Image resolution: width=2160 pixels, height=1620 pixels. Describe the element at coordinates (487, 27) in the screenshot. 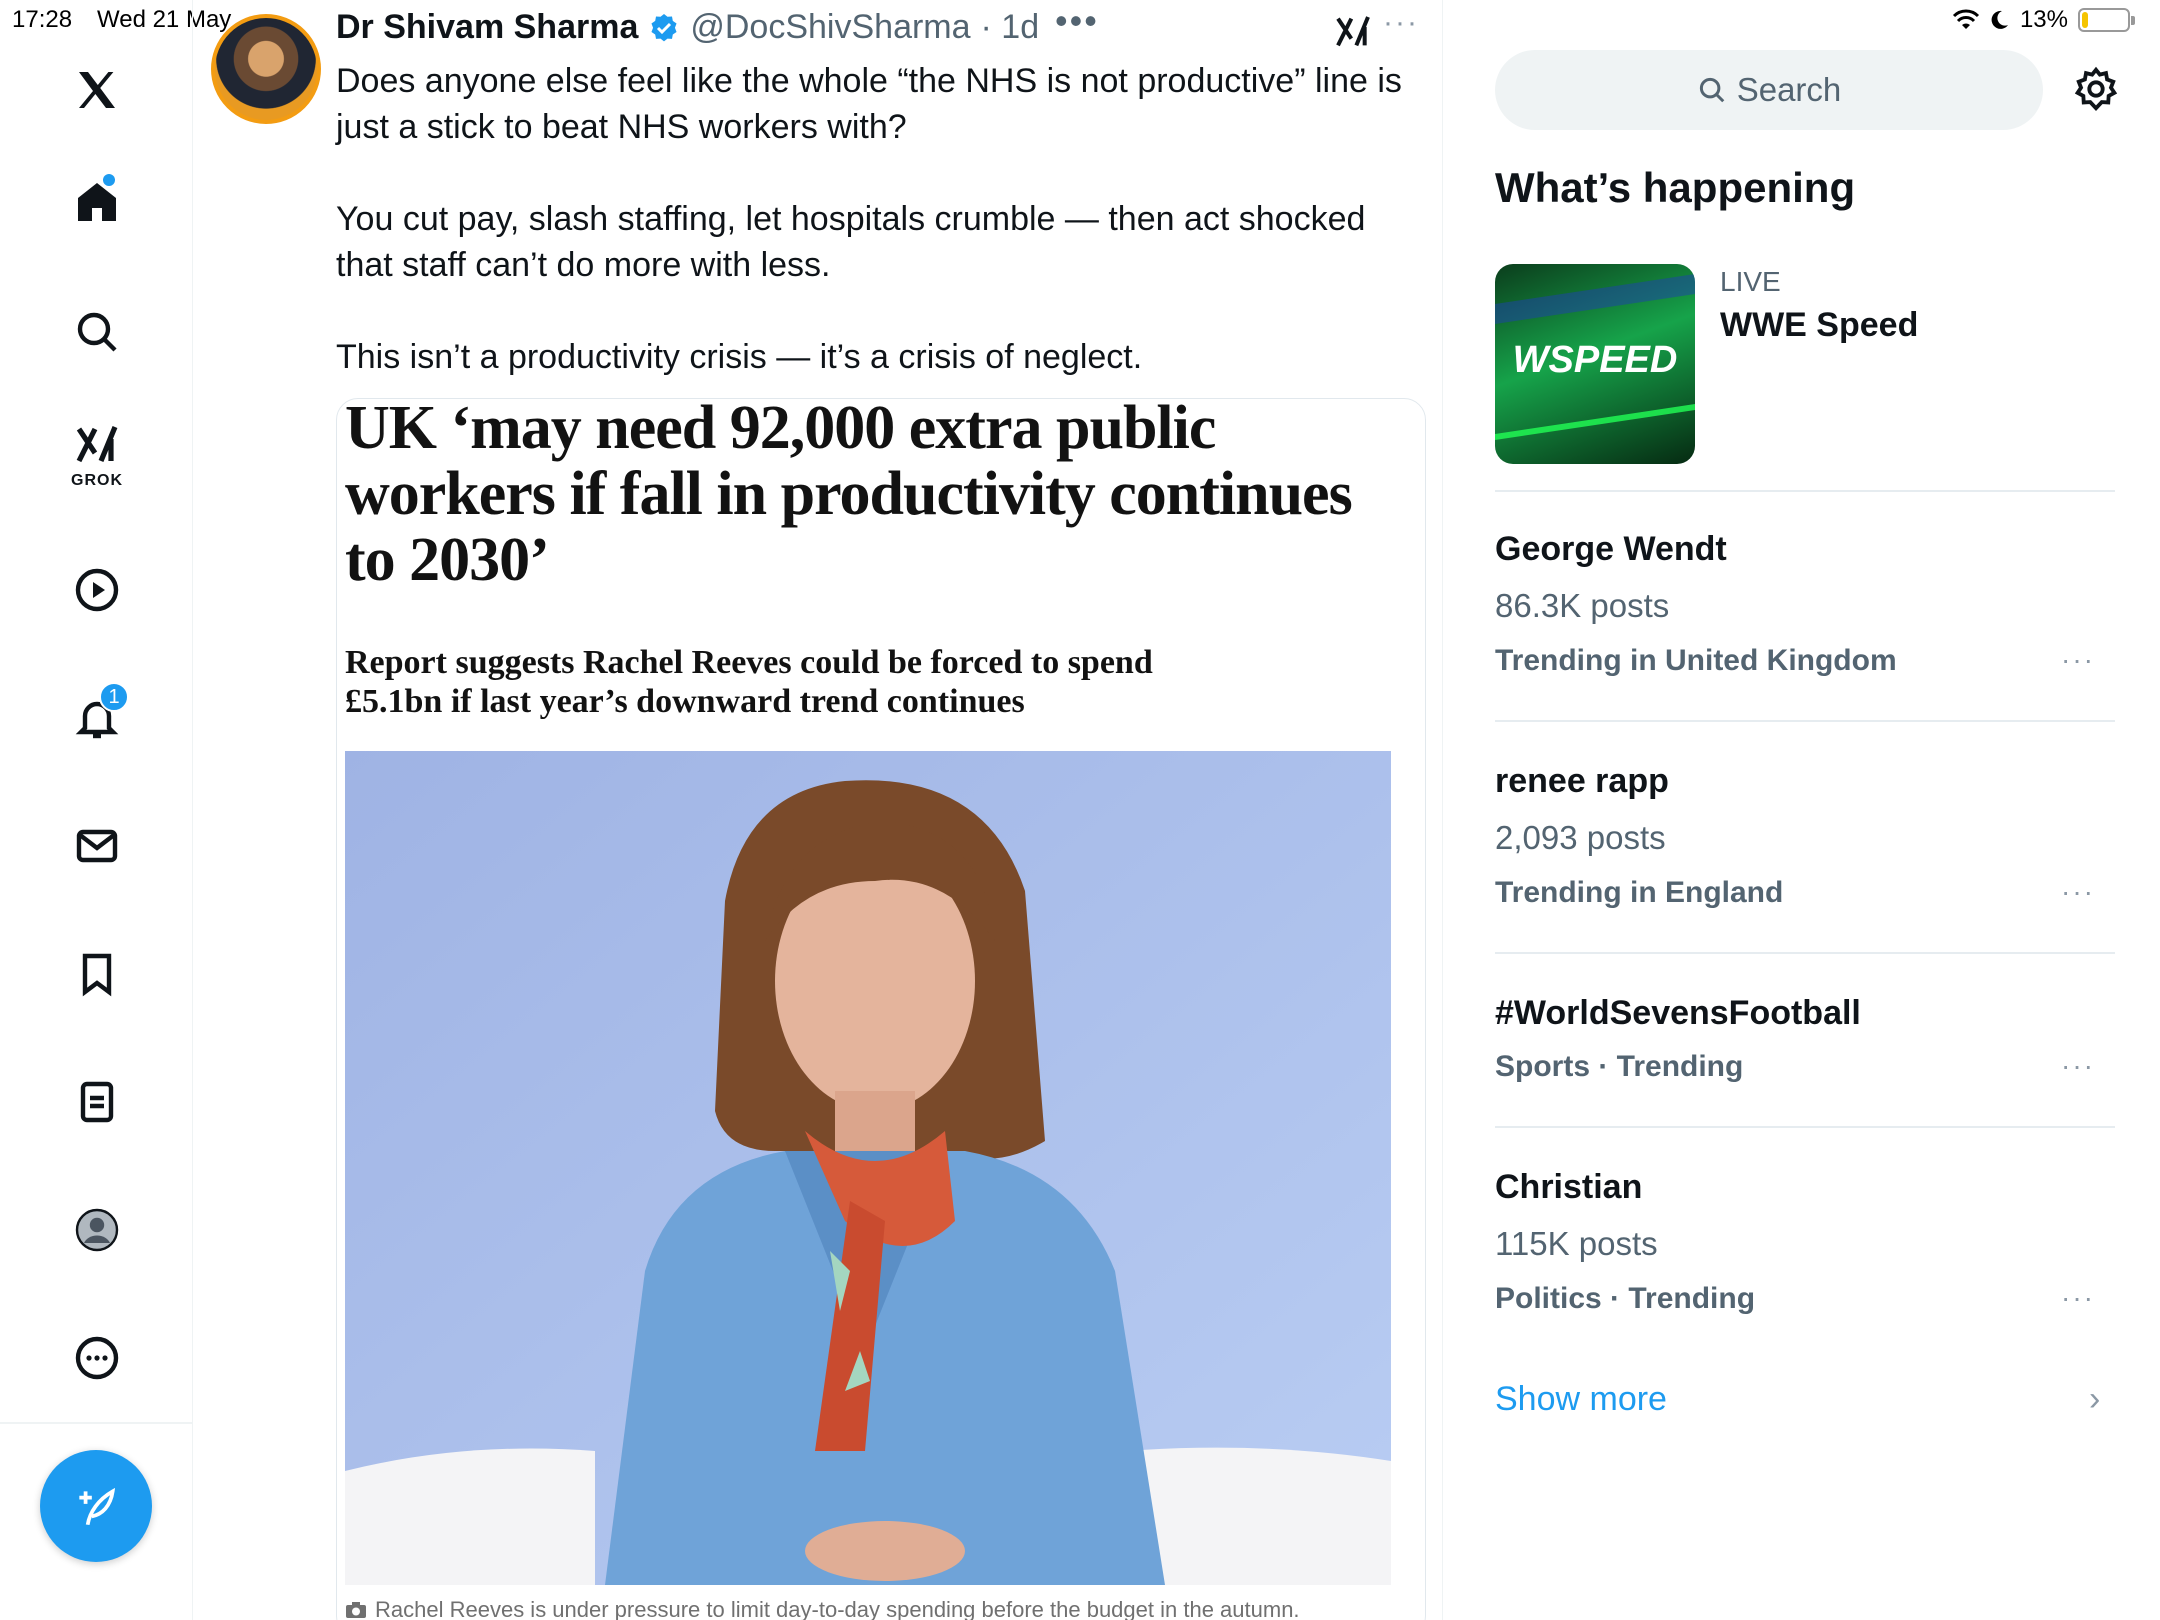

I see `author-name: Dr Shivam Sharma` at that location.